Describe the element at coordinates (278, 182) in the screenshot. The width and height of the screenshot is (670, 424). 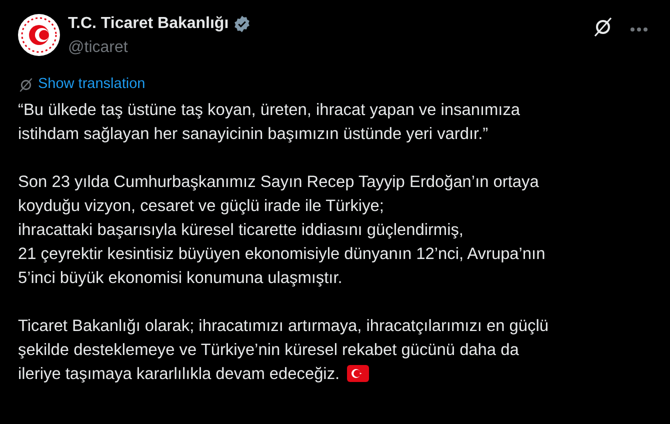
I see `tweet-text-line: Son 23 yılda Cumhurbaşkanımız Sayın Recep Tayyip Erdoğan’ın ortaya` at that location.